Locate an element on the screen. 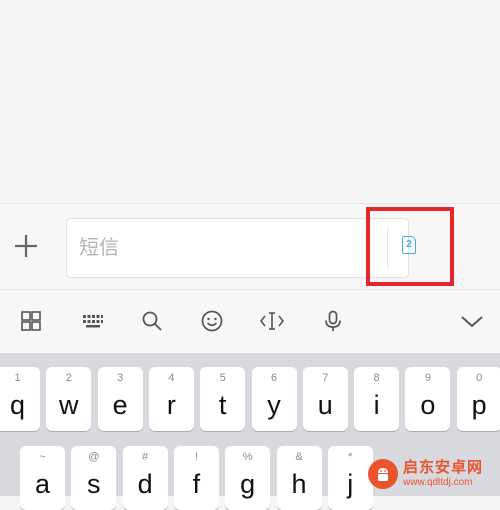  attach-button is located at coordinates (26, 246).